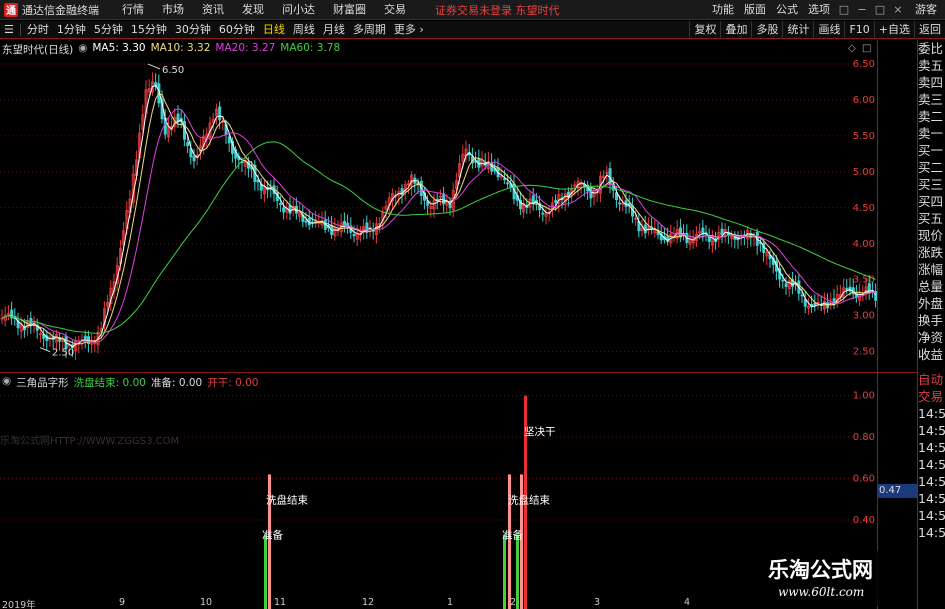  Describe the element at coordinates (931, 218) in the screenshot. I see `quote-panel-label: 买五` at that location.